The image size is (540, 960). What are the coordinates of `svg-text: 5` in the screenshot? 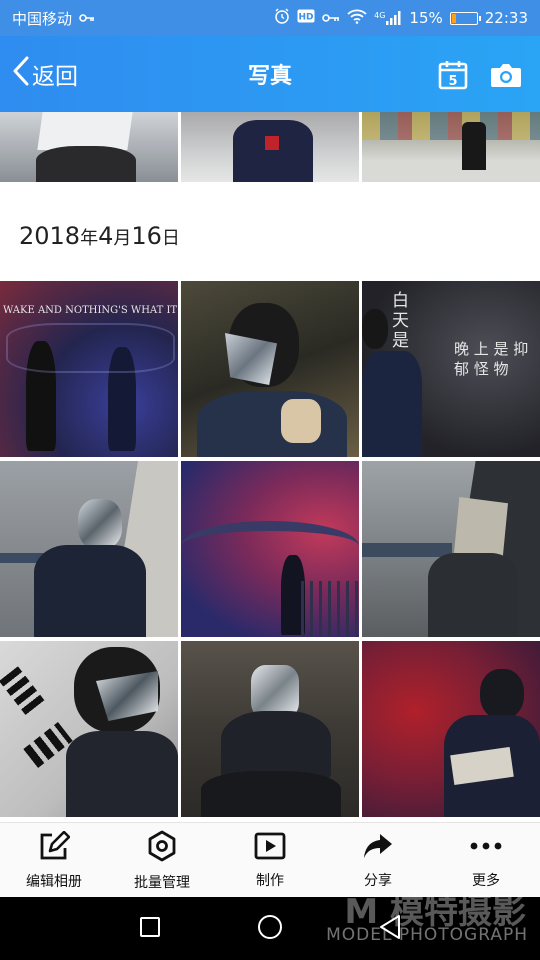 It's located at (452, 81).